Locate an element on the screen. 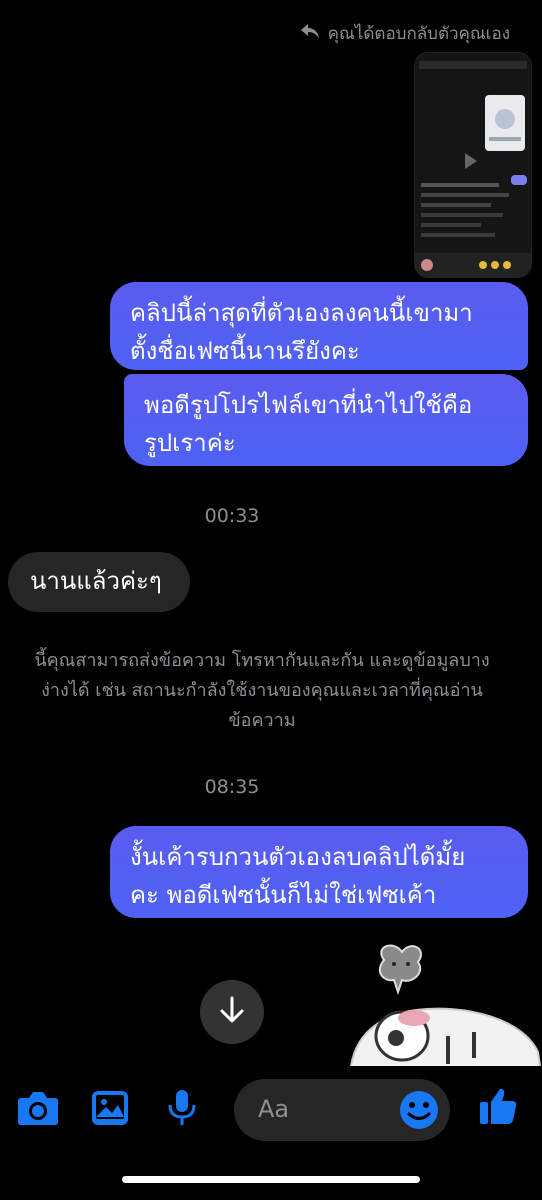 This screenshot has width=542, height=1200. emoji-icon is located at coordinates (419, 1110).